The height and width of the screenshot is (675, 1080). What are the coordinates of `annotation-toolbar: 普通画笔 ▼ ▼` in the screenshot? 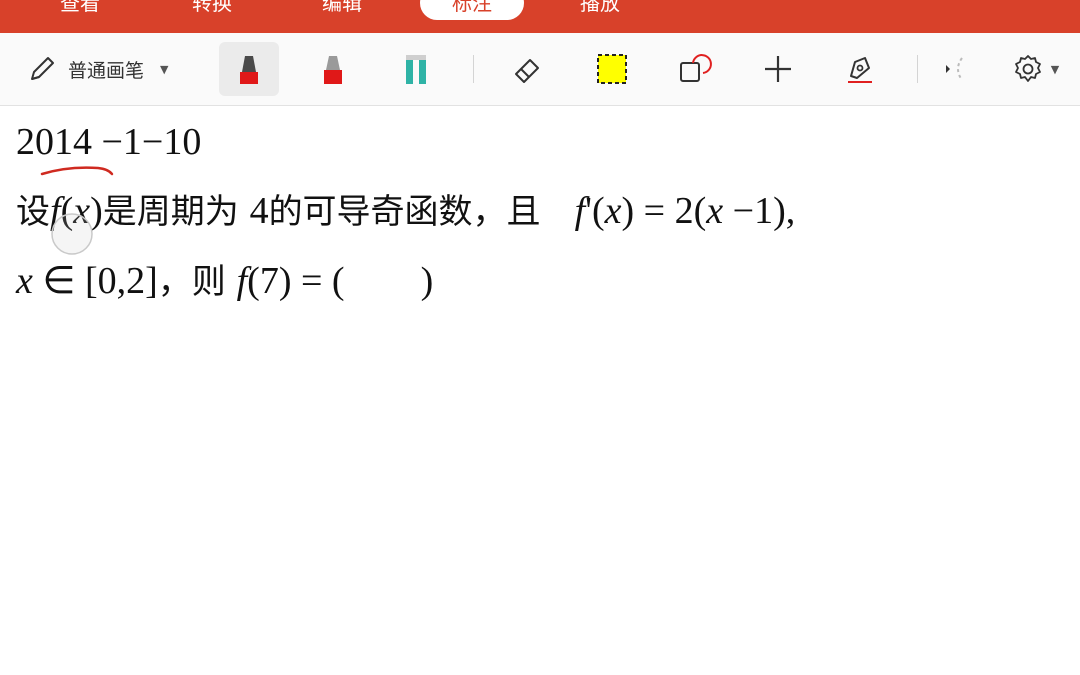 It's located at (540, 69).